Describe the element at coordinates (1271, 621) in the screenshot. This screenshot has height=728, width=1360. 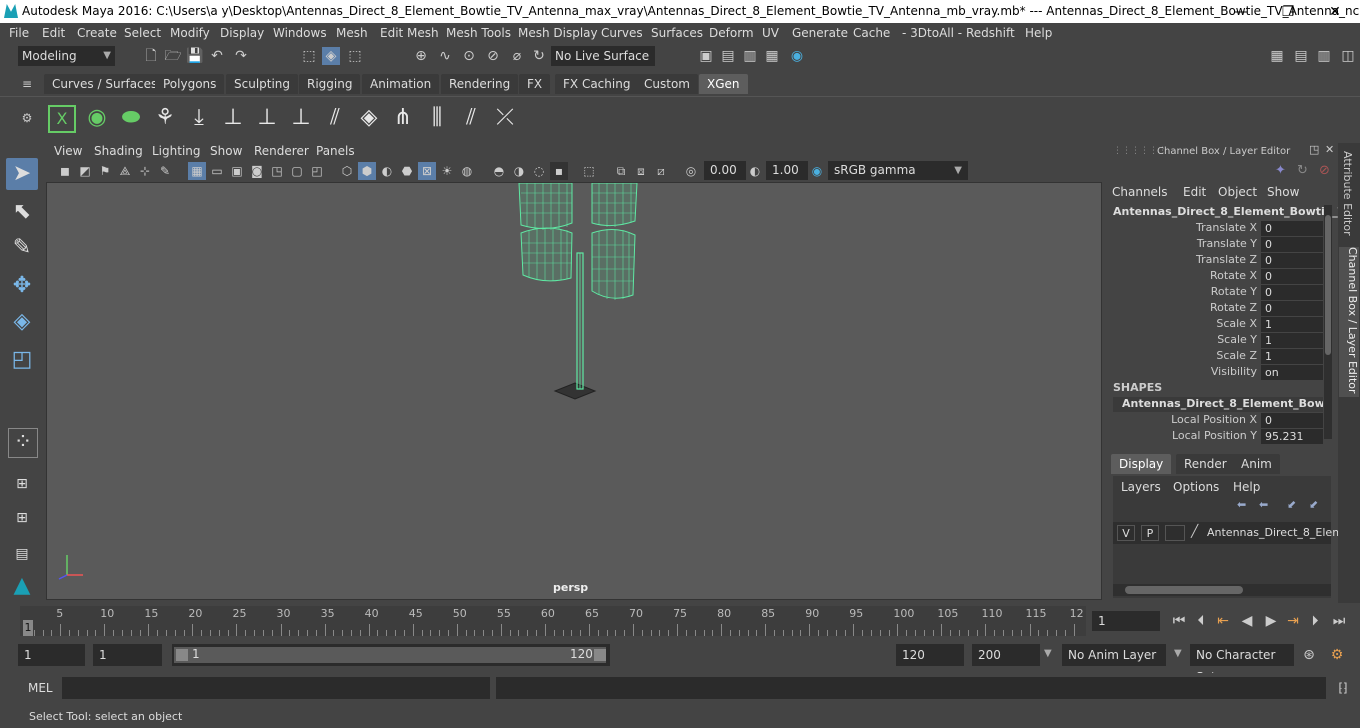
I see `play-forwards-icon: ▶` at that location.